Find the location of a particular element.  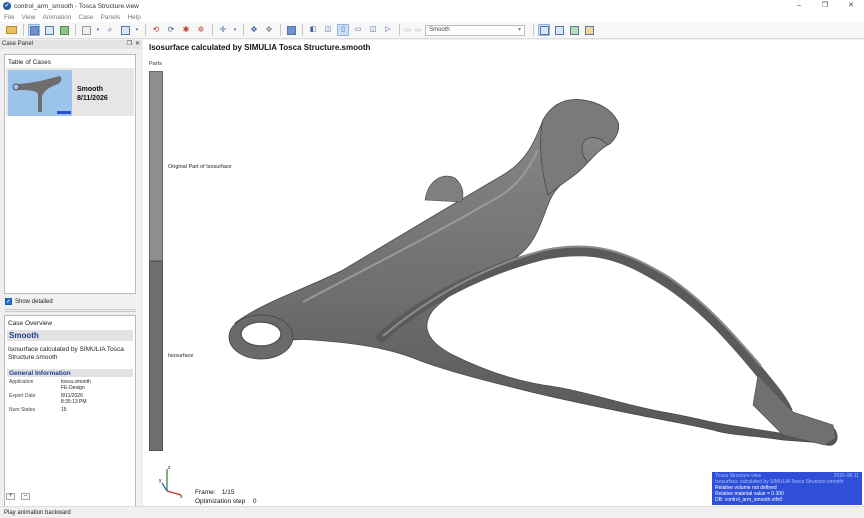

axis-label-z: z is located at coordinates (169, 468).